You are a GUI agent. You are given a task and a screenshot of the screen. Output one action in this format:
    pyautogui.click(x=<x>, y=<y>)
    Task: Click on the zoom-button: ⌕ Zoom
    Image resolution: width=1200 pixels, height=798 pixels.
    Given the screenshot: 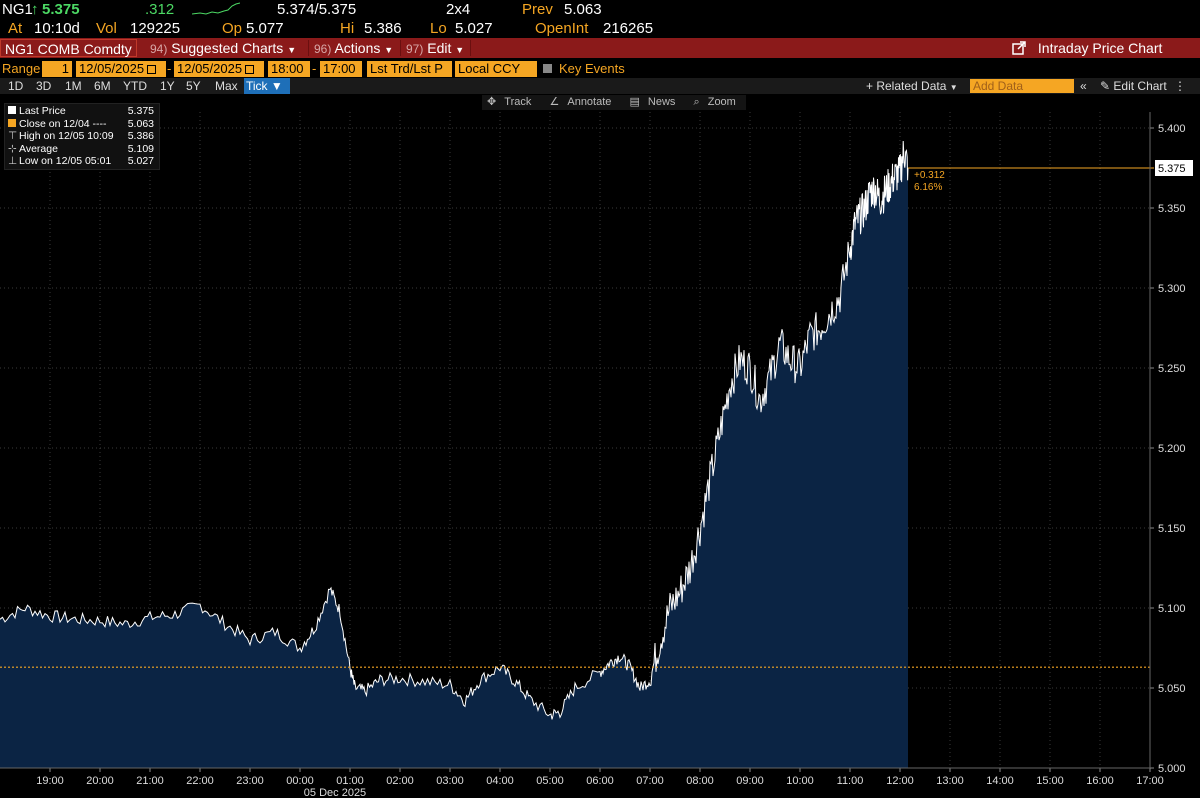 What is the action you would take?
    pyautogui.click(x=717, y=102)
    